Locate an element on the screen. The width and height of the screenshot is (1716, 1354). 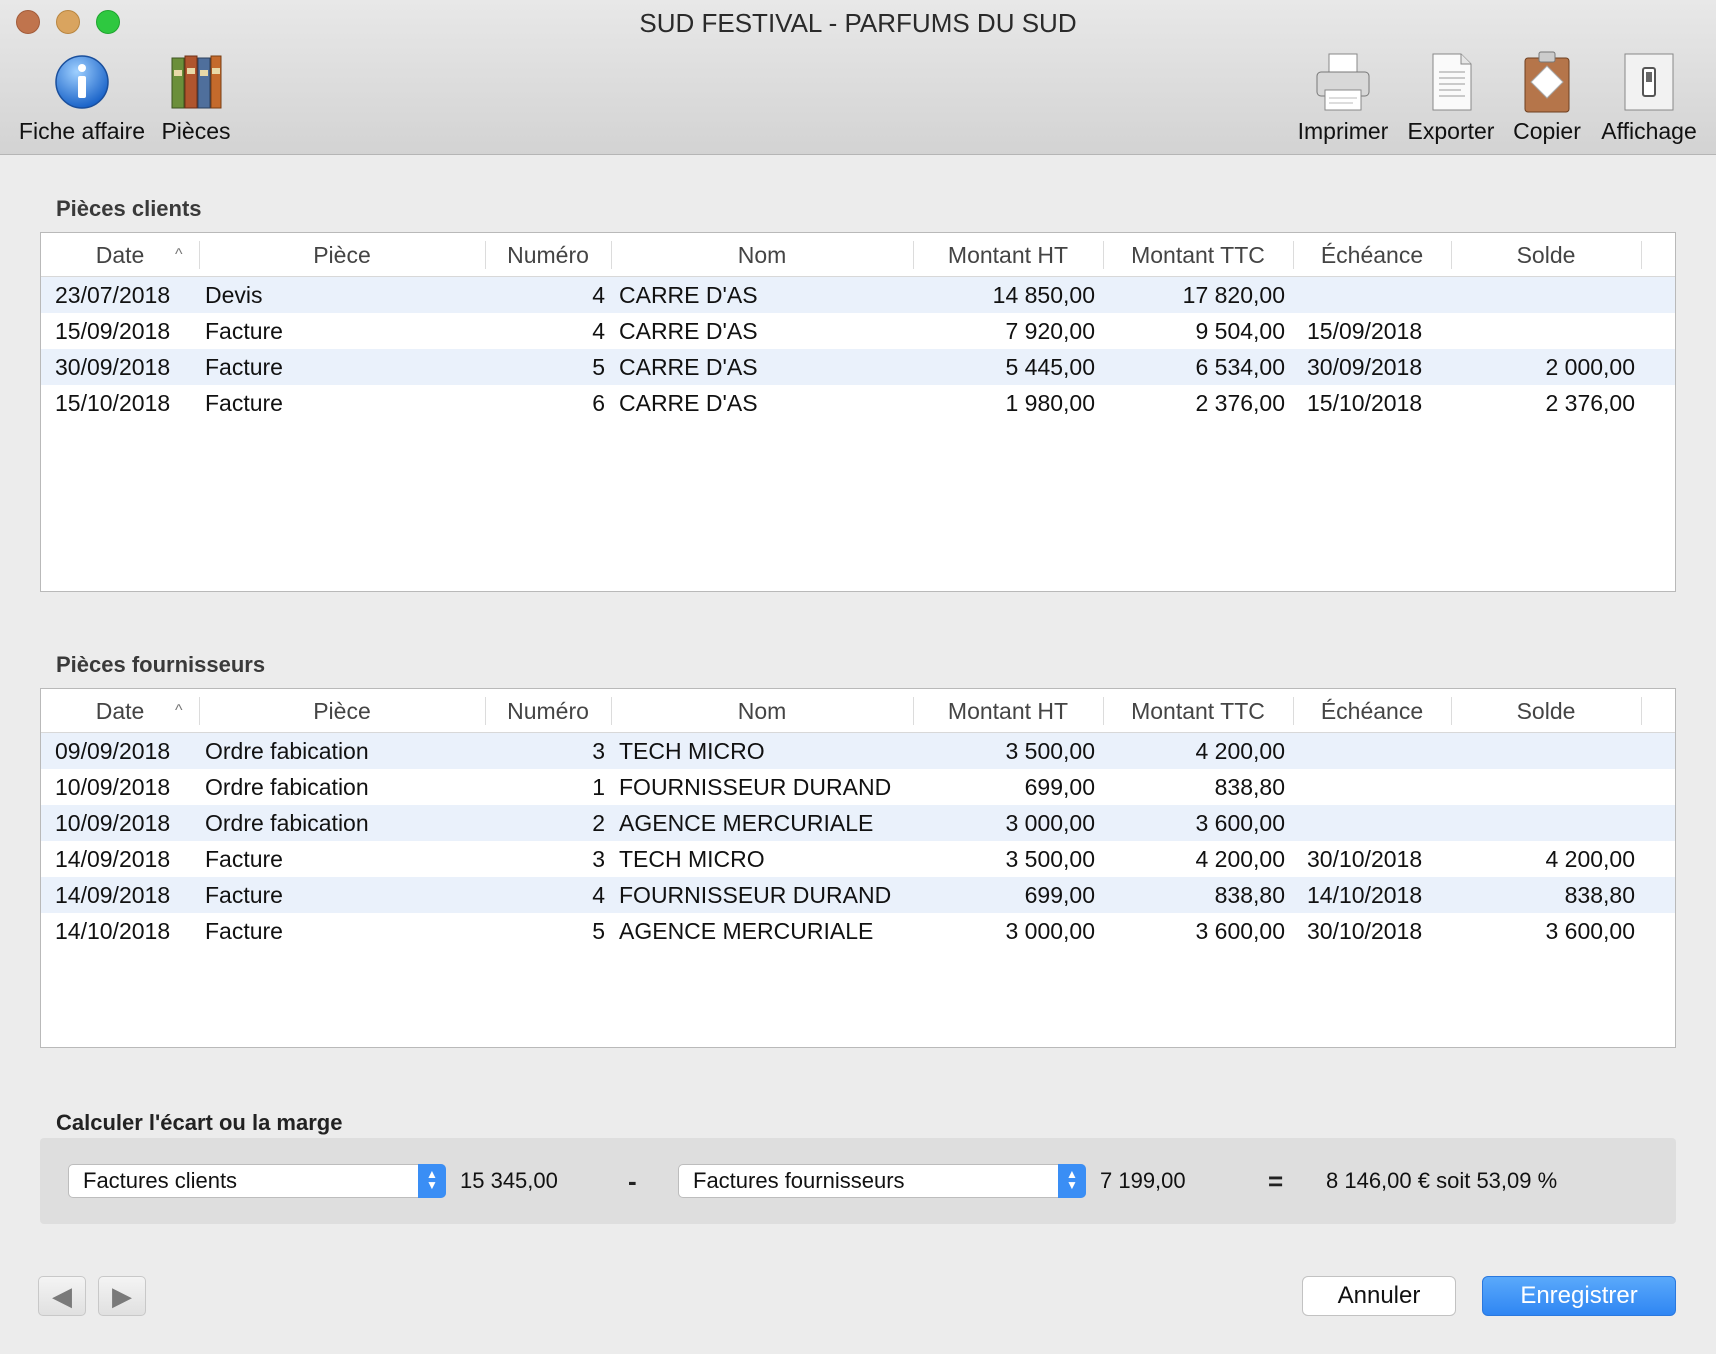
previous-button: ◀ is located at coordinates (62, 1296).